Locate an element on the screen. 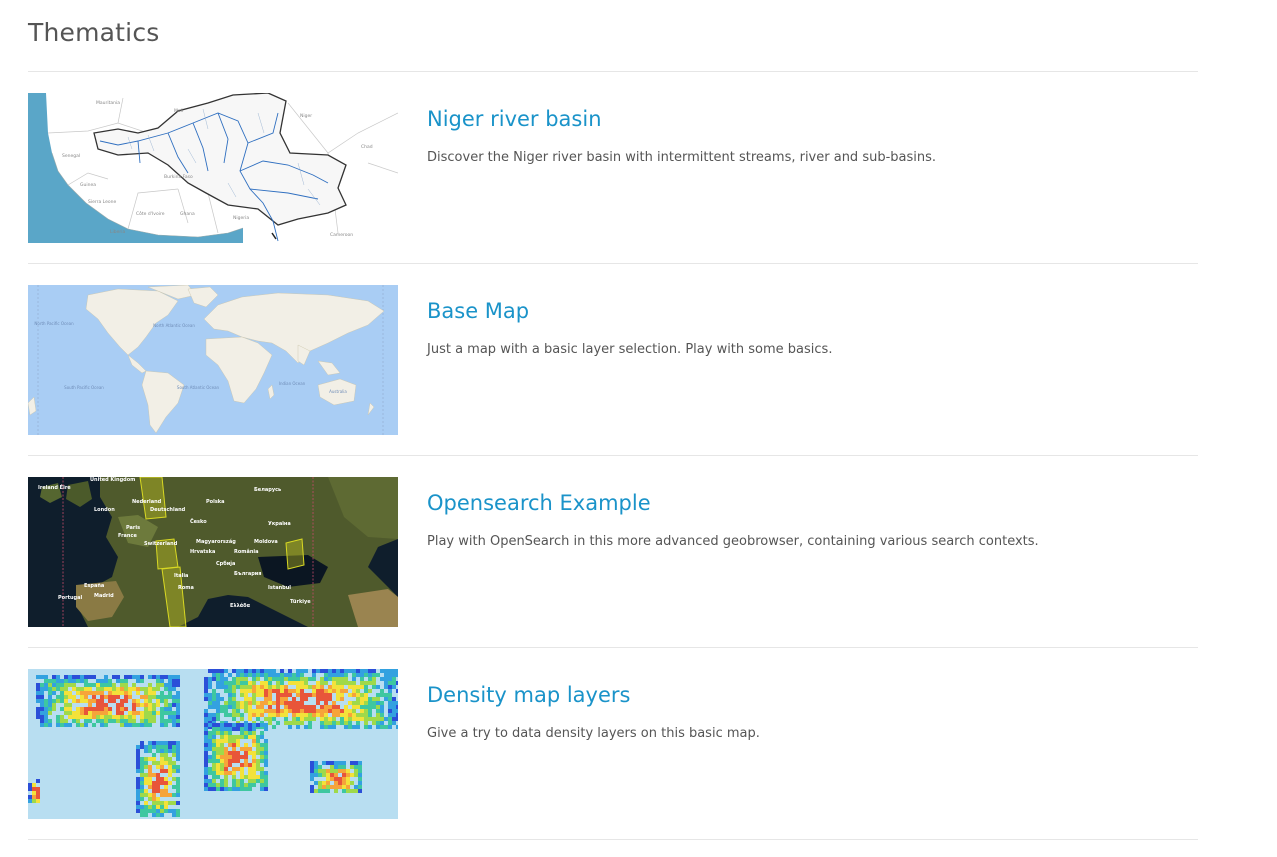 The image size is (1277, 857). thematic-title-link: Opensearch Example is located at coordinates (539, 503).